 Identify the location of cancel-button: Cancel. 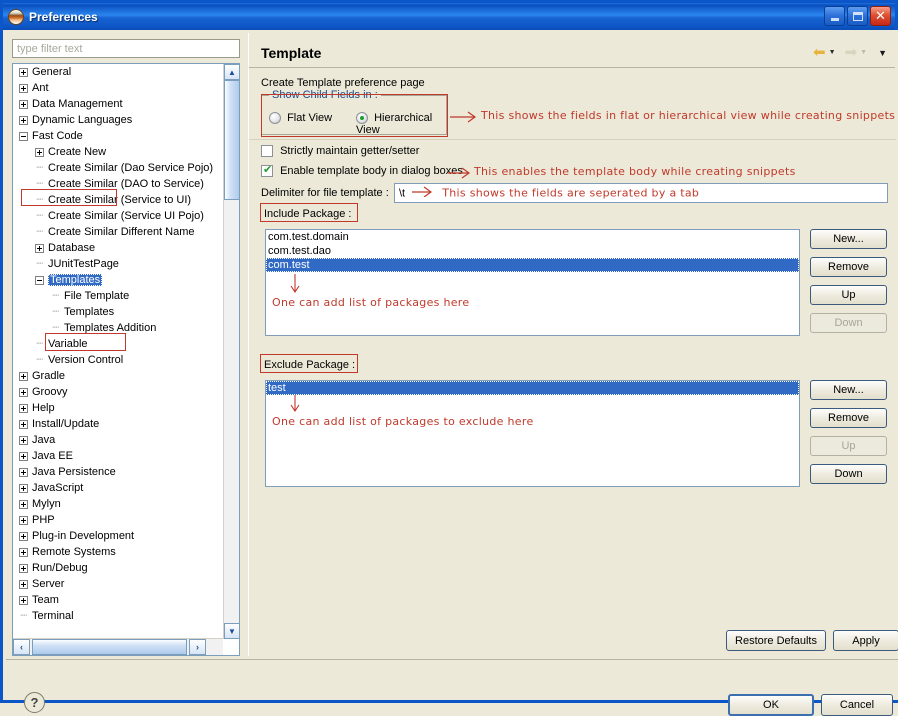
(857, 705).